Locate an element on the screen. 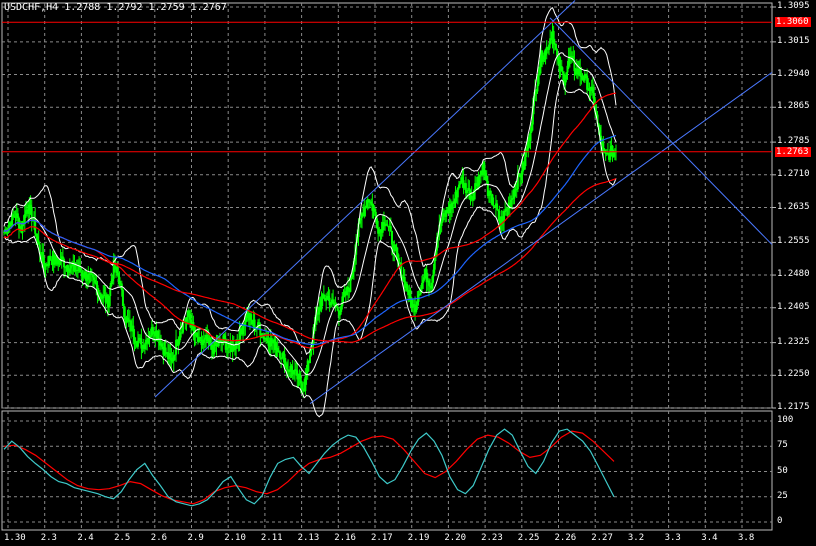 Image resolution: width=816 pixels, height=546 pixels. time-axis-label: 3.4 is located at coordinates (709, 538).